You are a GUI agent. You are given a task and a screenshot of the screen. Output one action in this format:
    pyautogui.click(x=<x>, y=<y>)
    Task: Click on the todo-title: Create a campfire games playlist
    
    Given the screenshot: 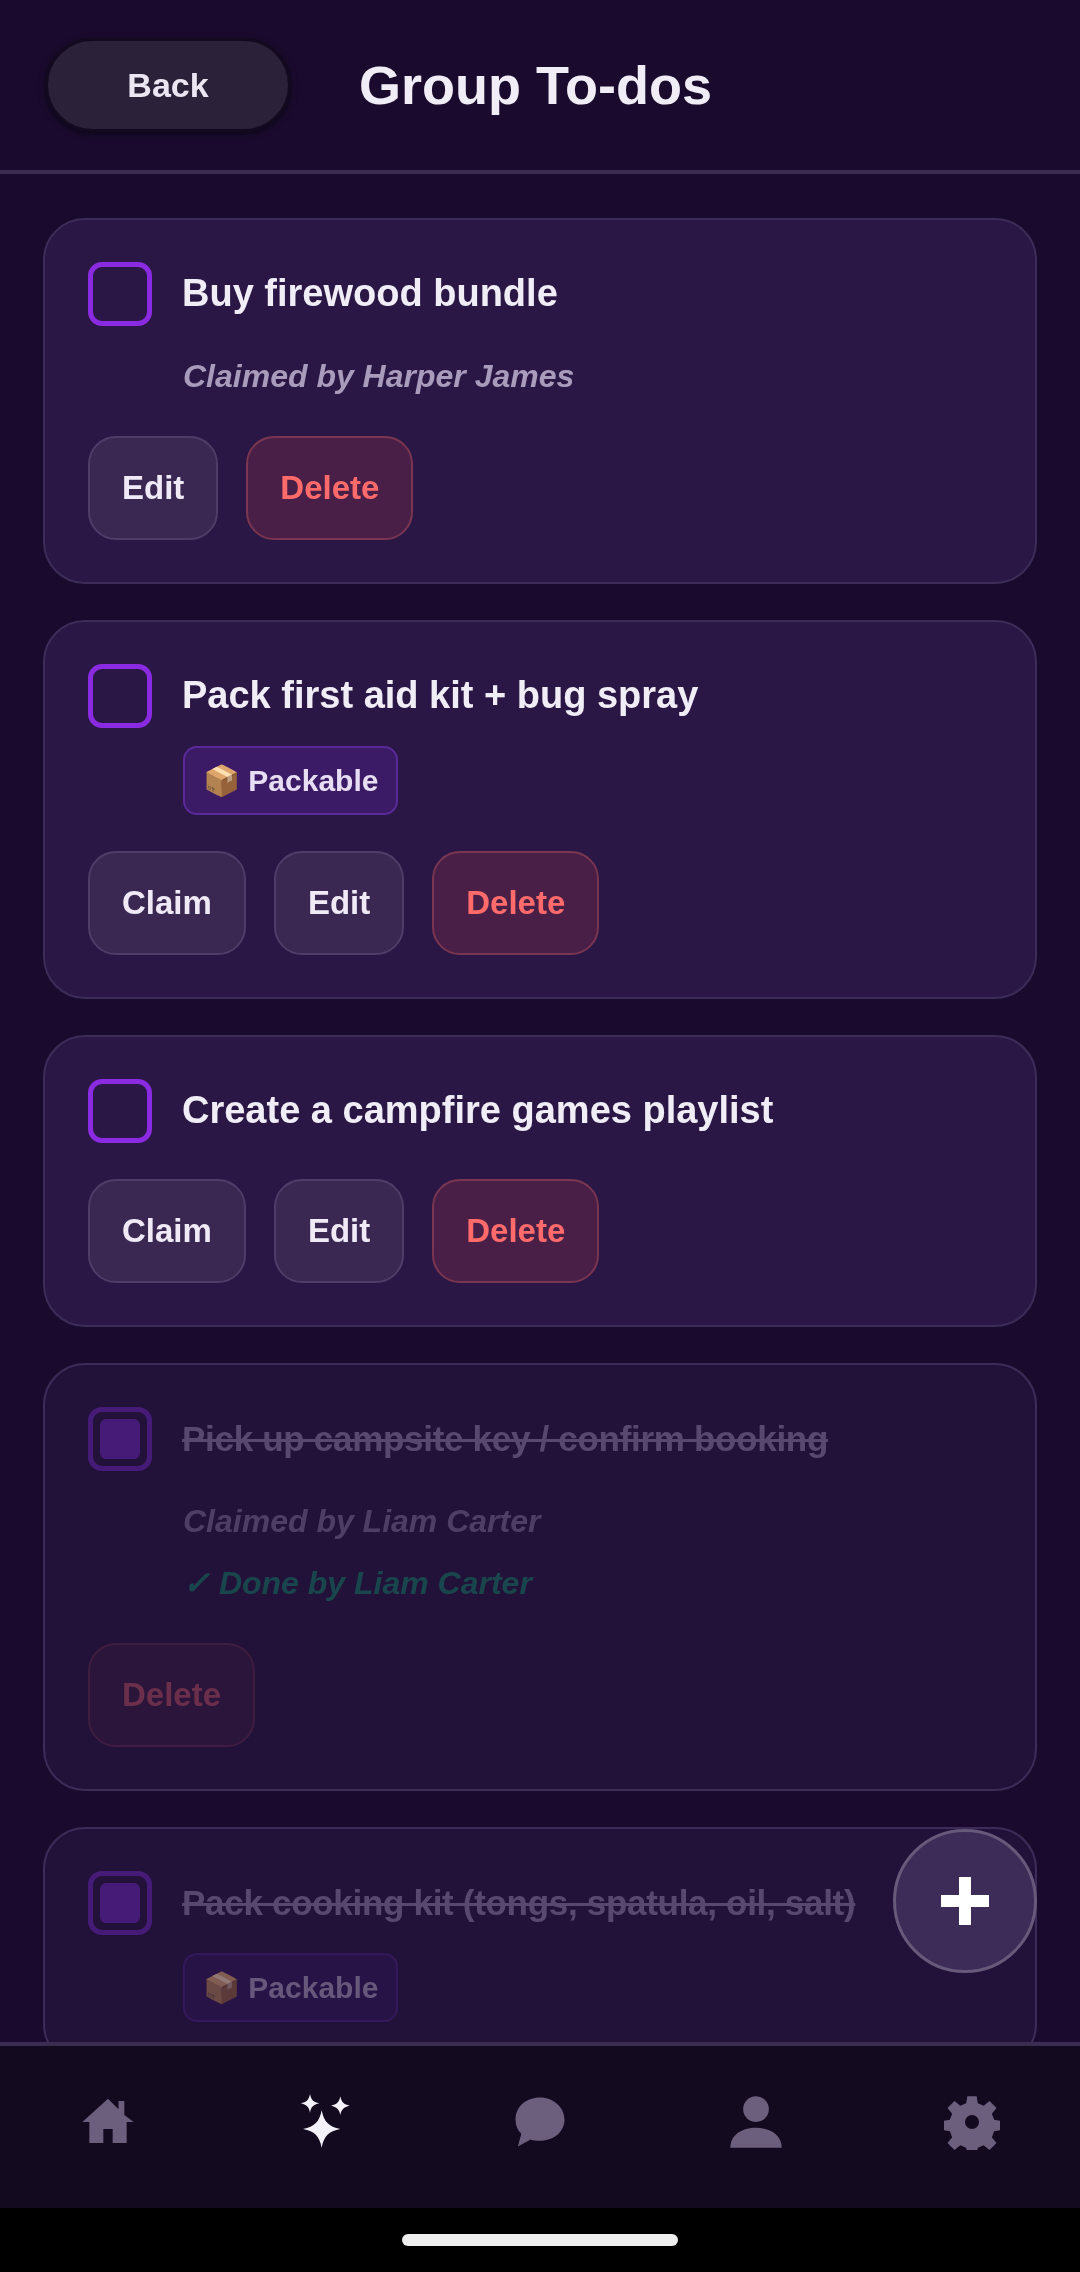 What is the action you would take?
    pyautogui.click(x=478, y=1111)
    